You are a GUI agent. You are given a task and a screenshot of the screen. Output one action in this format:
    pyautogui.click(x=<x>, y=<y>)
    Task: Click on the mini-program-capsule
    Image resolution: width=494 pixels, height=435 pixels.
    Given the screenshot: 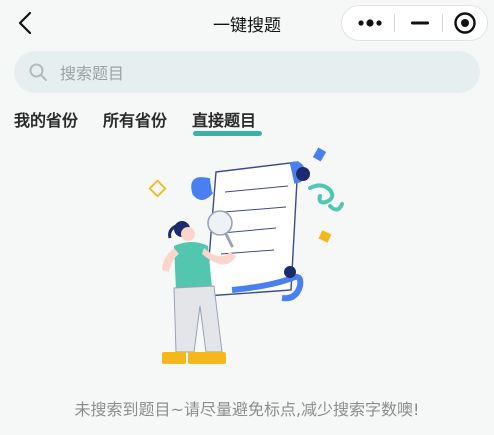 What is the action you would take?
    pyautogui.click(x=414, y=23)
    